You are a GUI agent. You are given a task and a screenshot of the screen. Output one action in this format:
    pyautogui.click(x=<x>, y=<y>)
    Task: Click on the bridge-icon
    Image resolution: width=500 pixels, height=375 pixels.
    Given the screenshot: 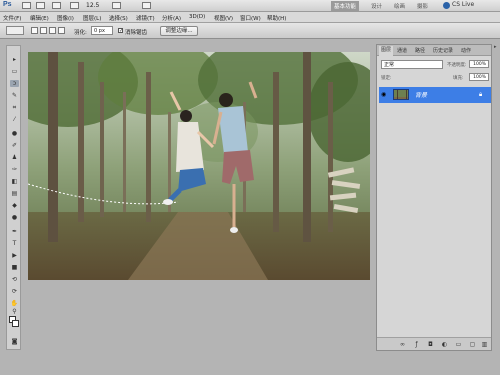 What is the action you would take?
    pyautogui.click(x=26, y=5)
    